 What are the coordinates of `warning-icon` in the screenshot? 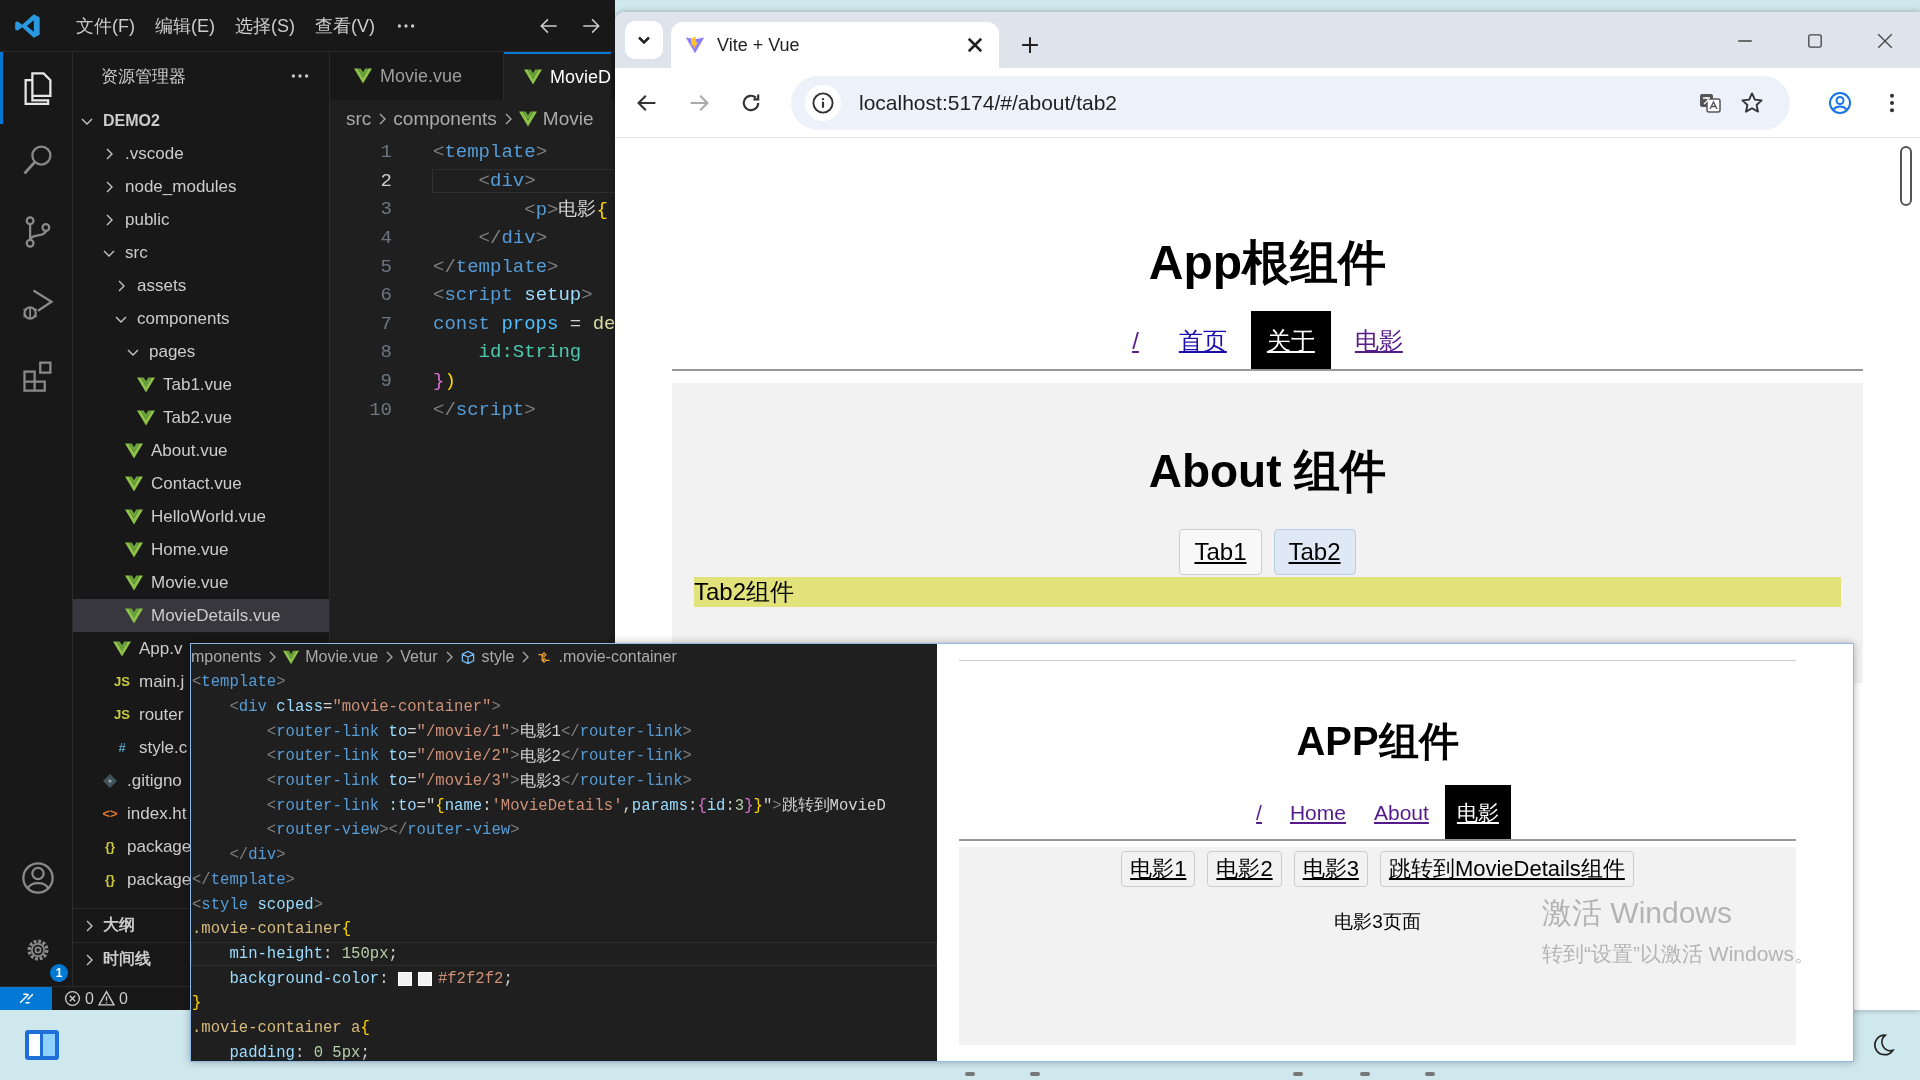 It's located at (106, 998).